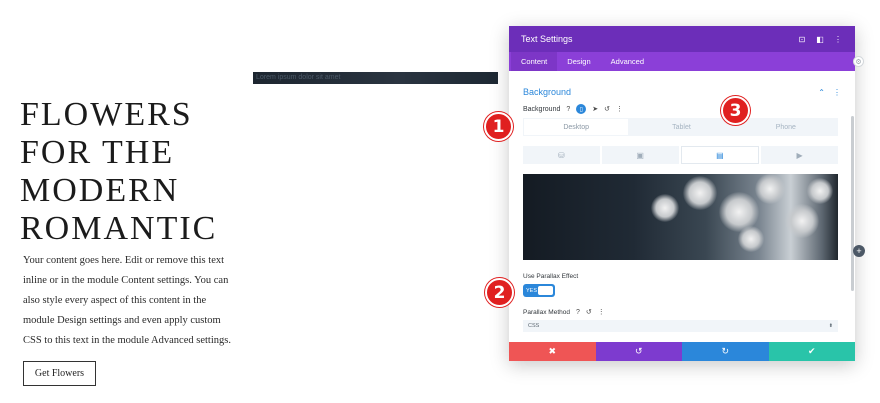 Image resolution: width=880 pixels, height=403 pixels. I want to click on section-title: Background, so click(547, 92).